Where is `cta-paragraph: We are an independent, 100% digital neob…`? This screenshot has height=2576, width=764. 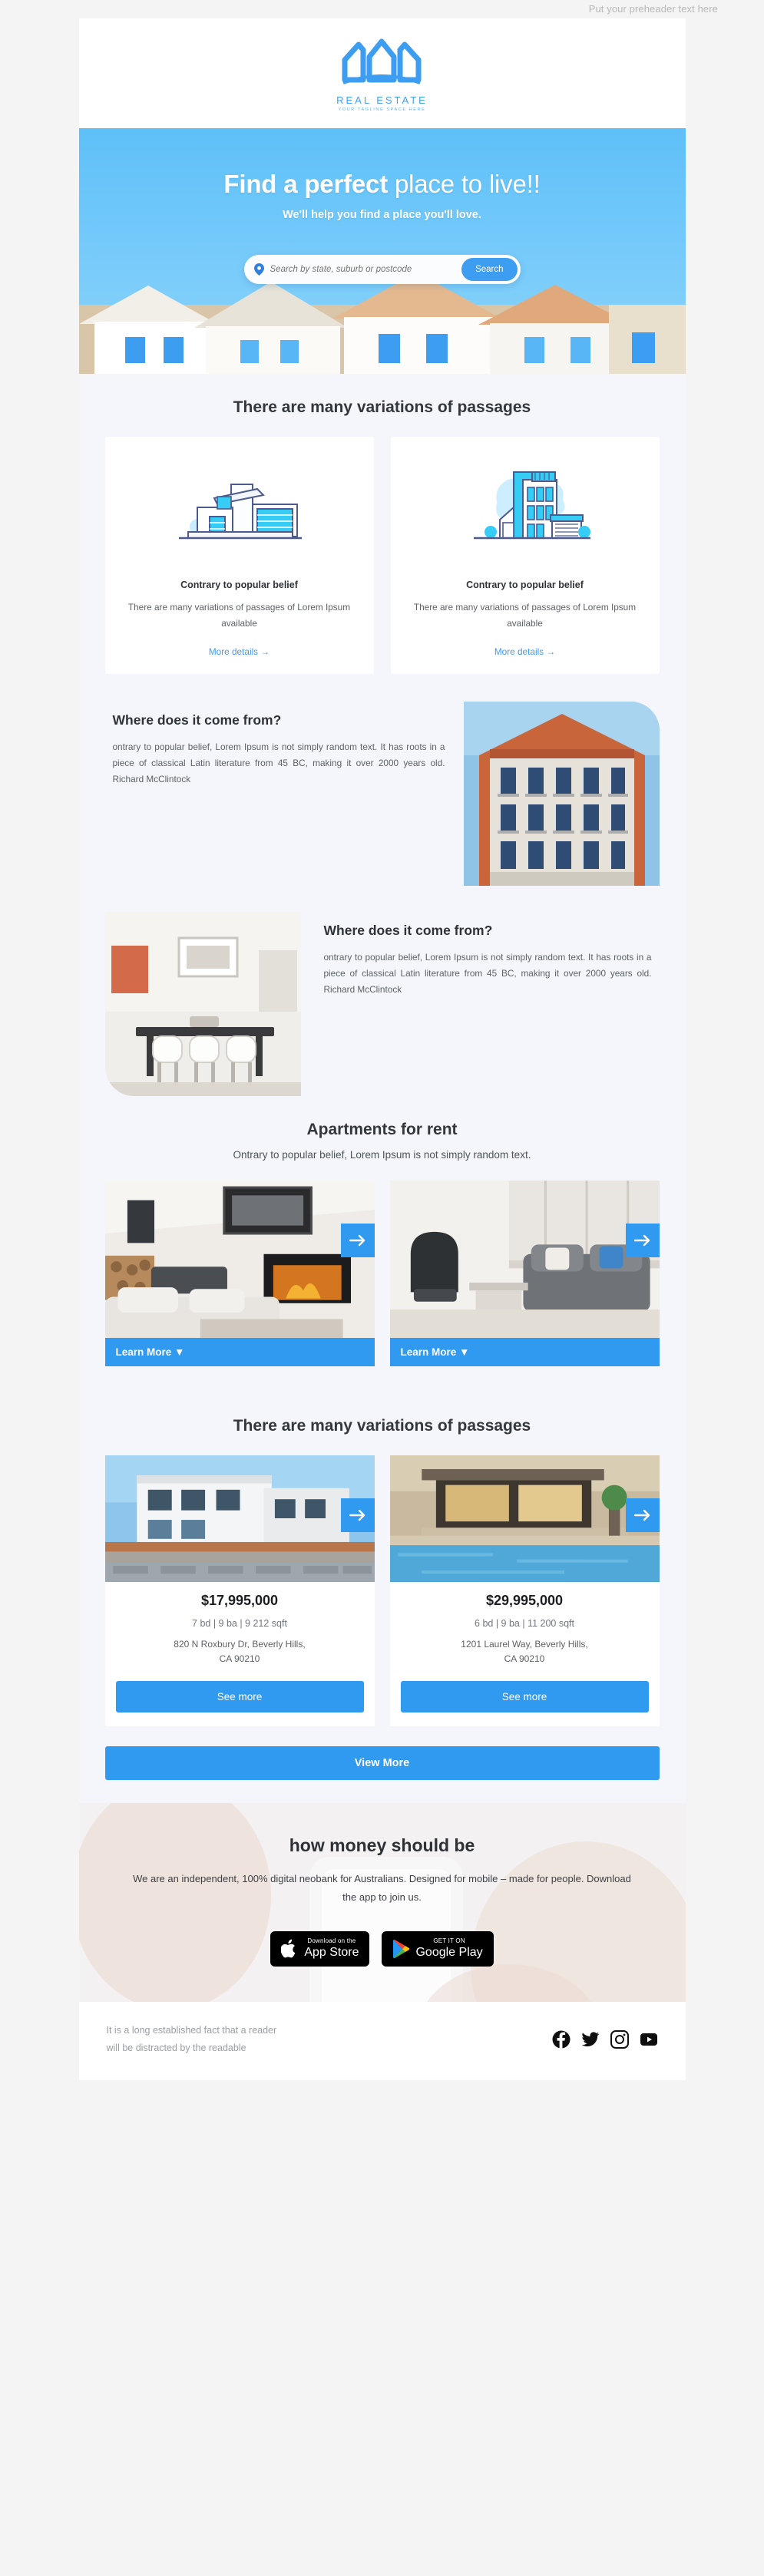
cta-paragraph: We are an independent, 100% digital neob… is located at coordinates (382, 1887).